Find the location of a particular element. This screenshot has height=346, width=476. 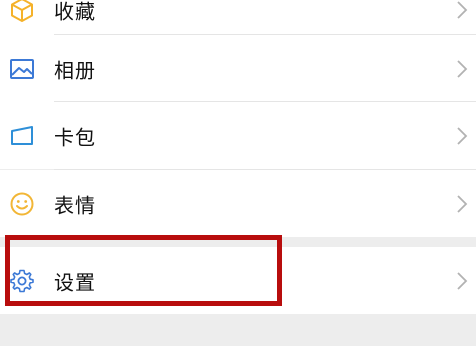

menu-item-label: 相册 is located at coordinates (75, 70).